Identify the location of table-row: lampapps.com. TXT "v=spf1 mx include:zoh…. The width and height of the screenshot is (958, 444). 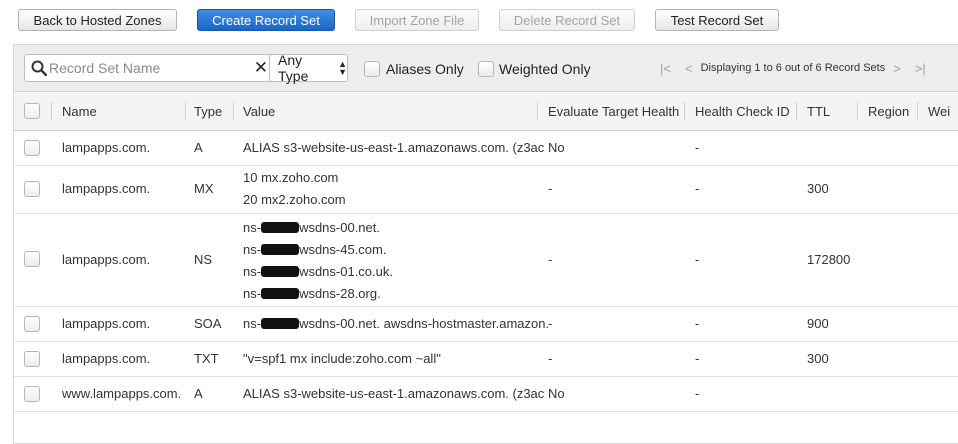
(486, 359).